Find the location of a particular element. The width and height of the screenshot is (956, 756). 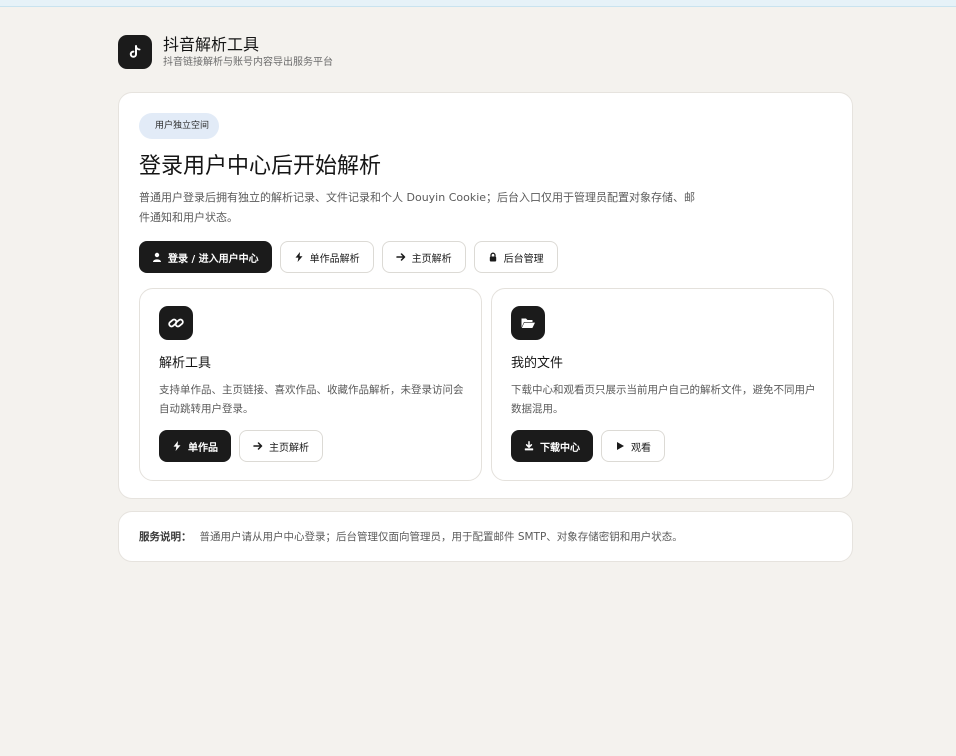

hero-actions: 登录 / 进入用户中心 单作品解析 主页解析 后台管理 is located at coordinates (348, 257).